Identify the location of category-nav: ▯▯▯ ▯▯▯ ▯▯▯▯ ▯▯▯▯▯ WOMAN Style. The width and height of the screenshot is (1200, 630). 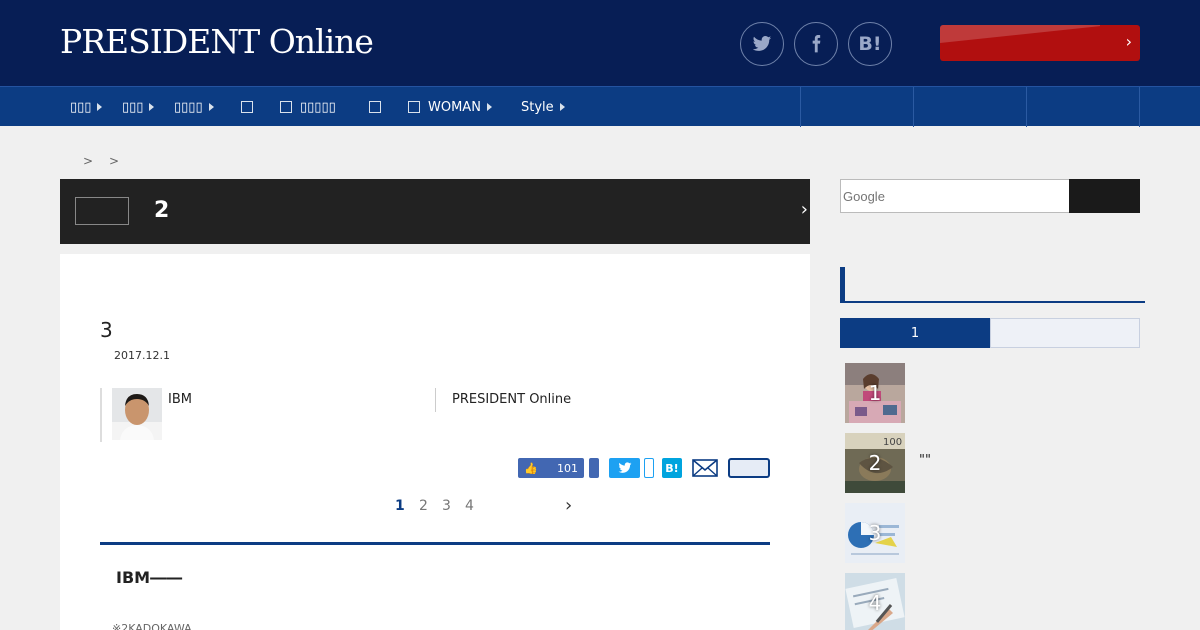
(600, 106).